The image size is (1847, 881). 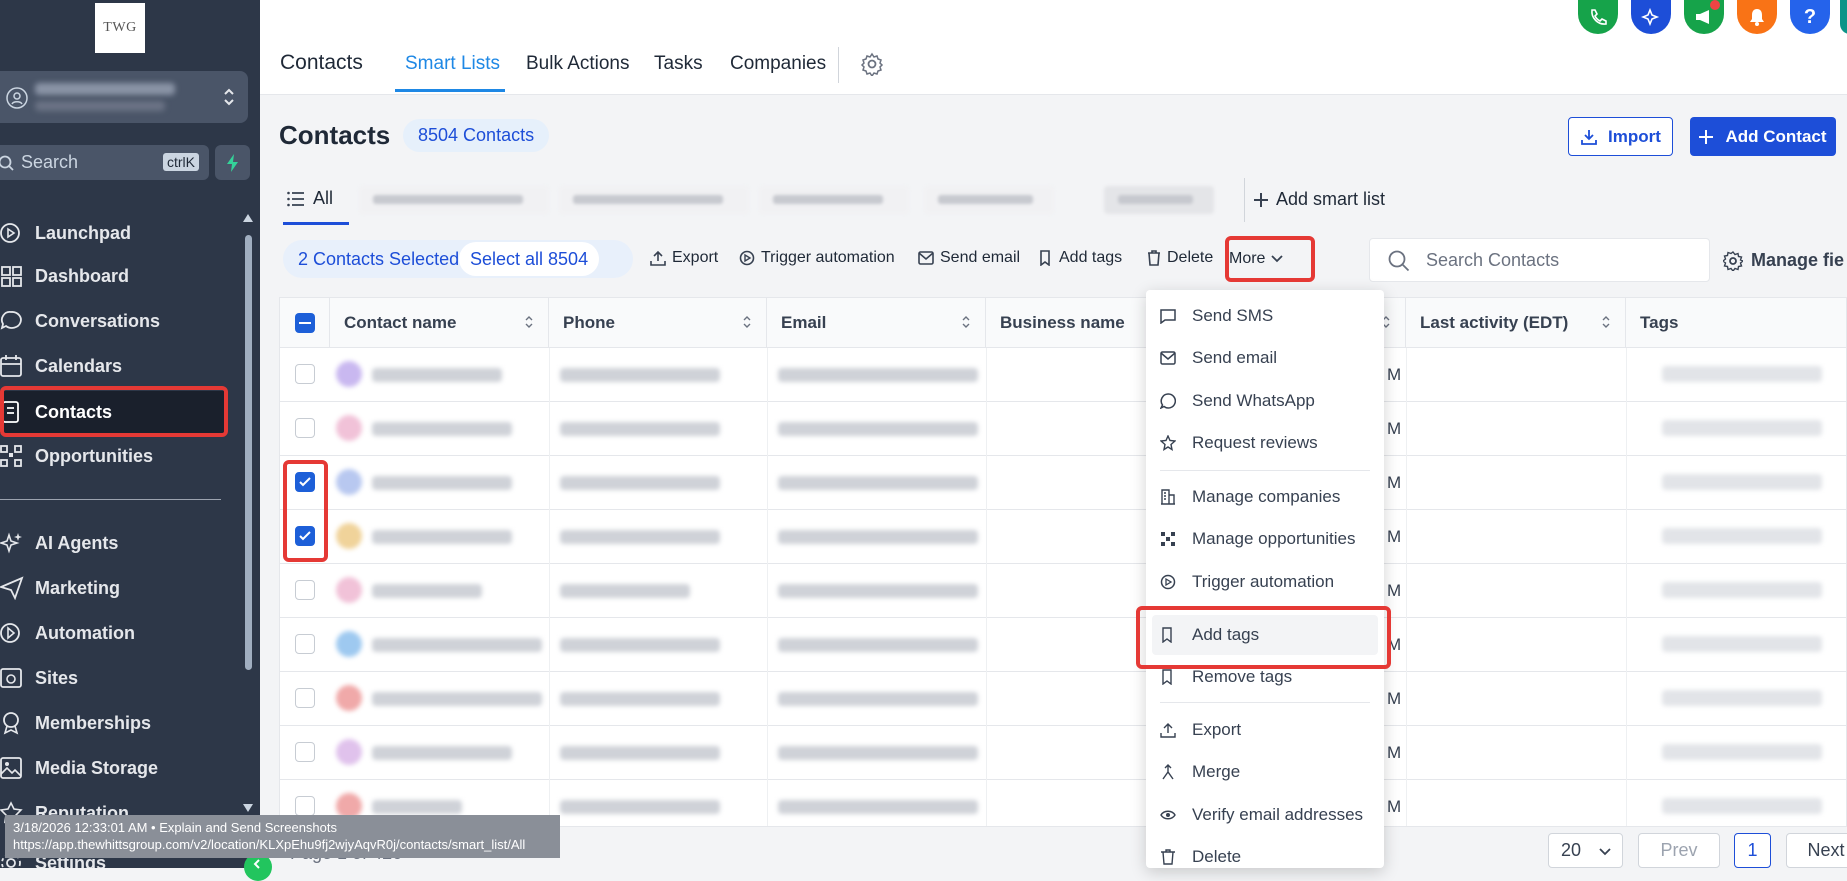 What do you see at coordinates (321, 63) in the screenshot?
I see `tab-contacts: Contacts` at bounding box center [321, 63].